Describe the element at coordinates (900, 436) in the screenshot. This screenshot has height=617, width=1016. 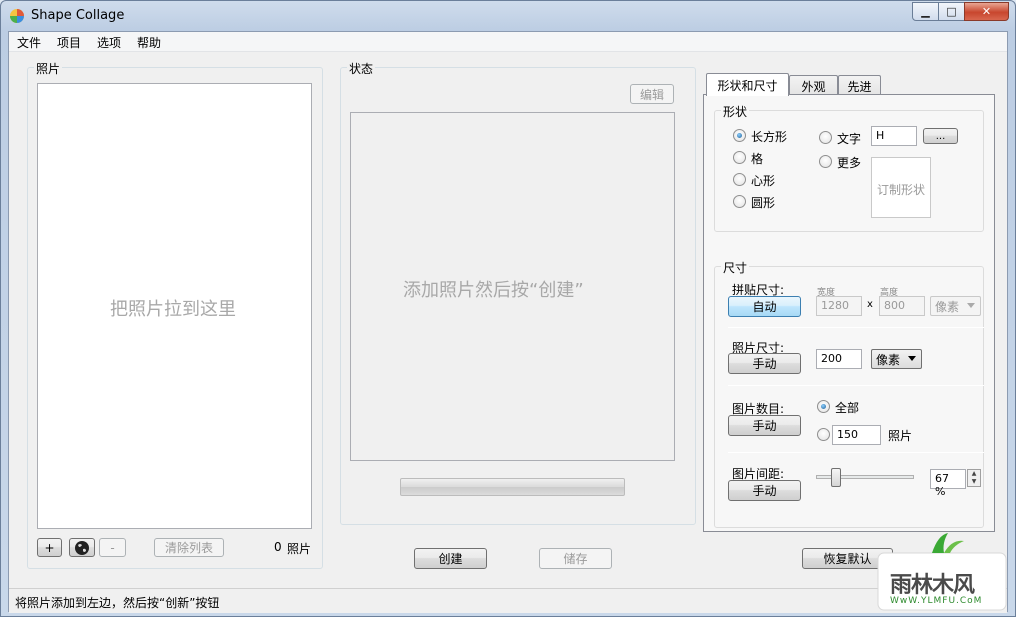
I see `photo-count-input-unit: 照片` at that location.